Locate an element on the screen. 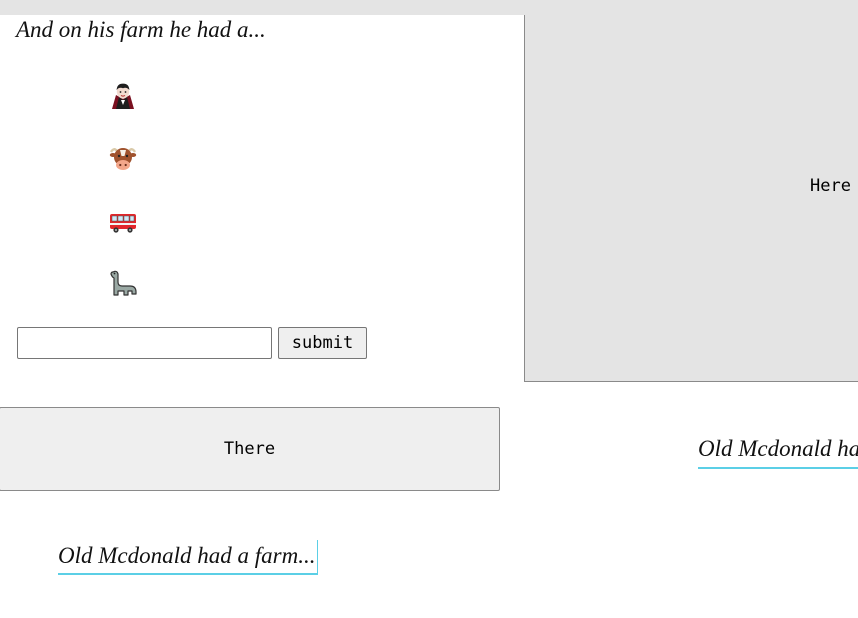  top-bar is located at coordinates (429, 7).